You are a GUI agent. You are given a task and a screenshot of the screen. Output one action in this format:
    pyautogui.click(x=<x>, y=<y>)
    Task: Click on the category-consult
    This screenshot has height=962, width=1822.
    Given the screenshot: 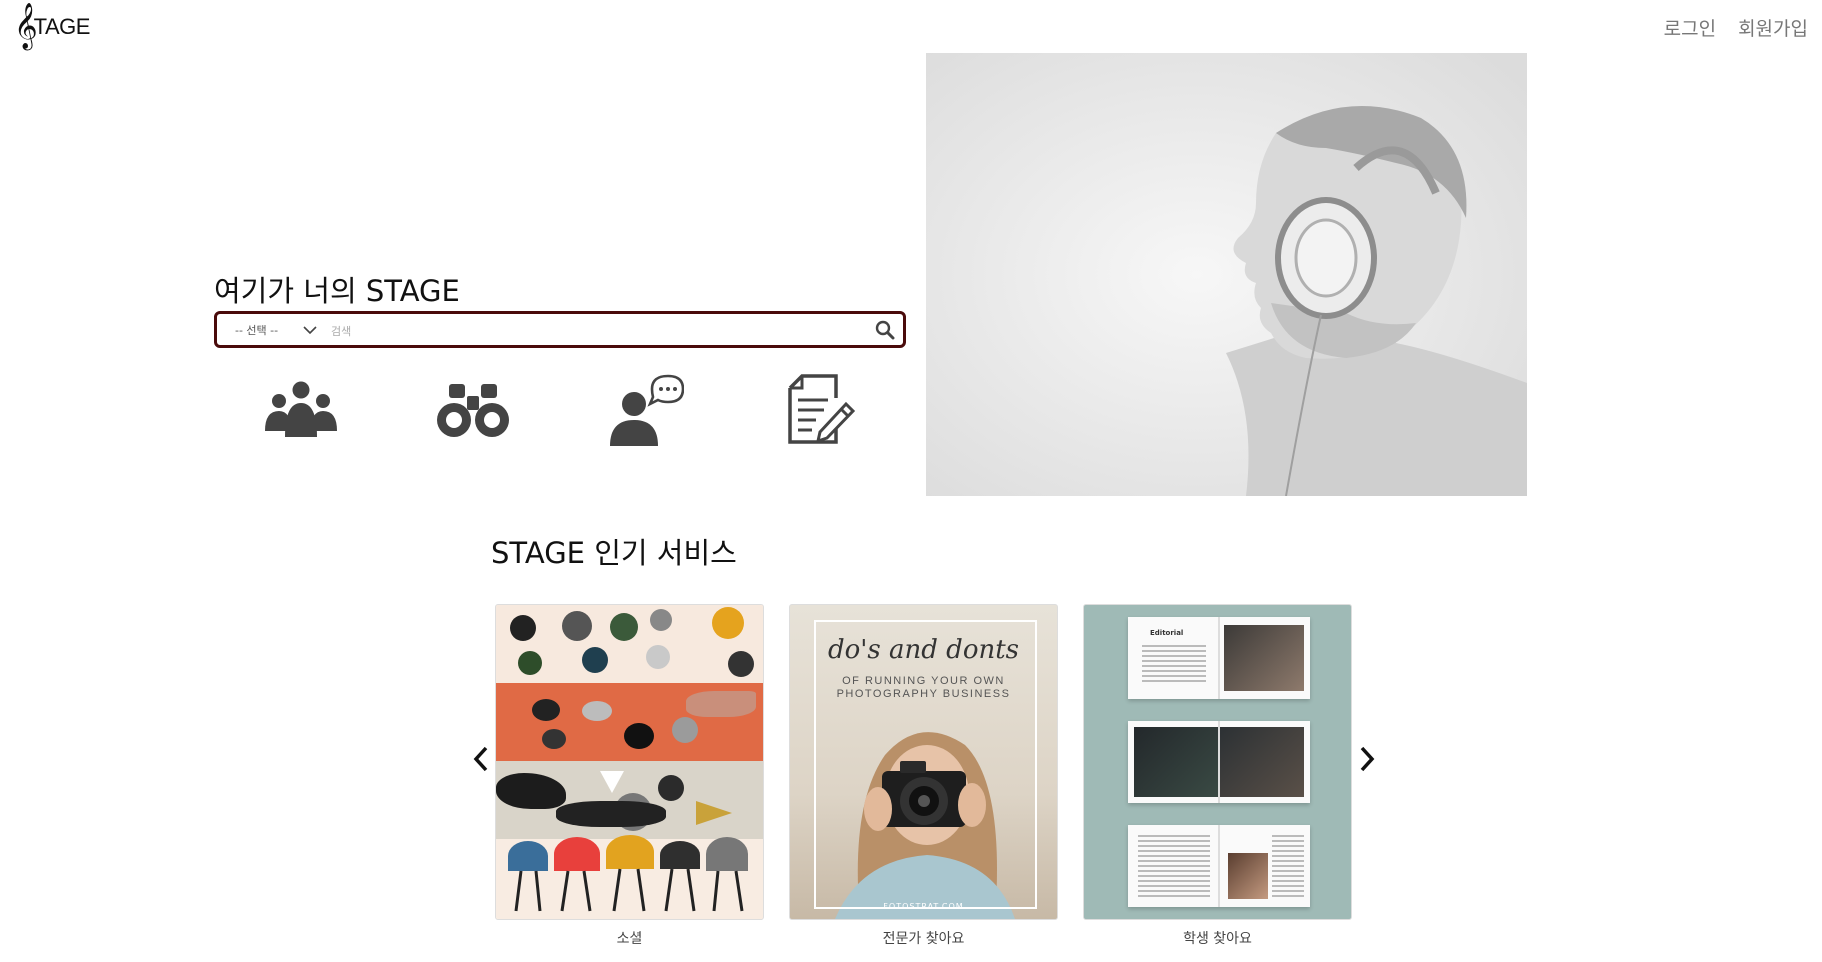 What is the action you would take?
    pyautogui.click(x=647, y=410)
    